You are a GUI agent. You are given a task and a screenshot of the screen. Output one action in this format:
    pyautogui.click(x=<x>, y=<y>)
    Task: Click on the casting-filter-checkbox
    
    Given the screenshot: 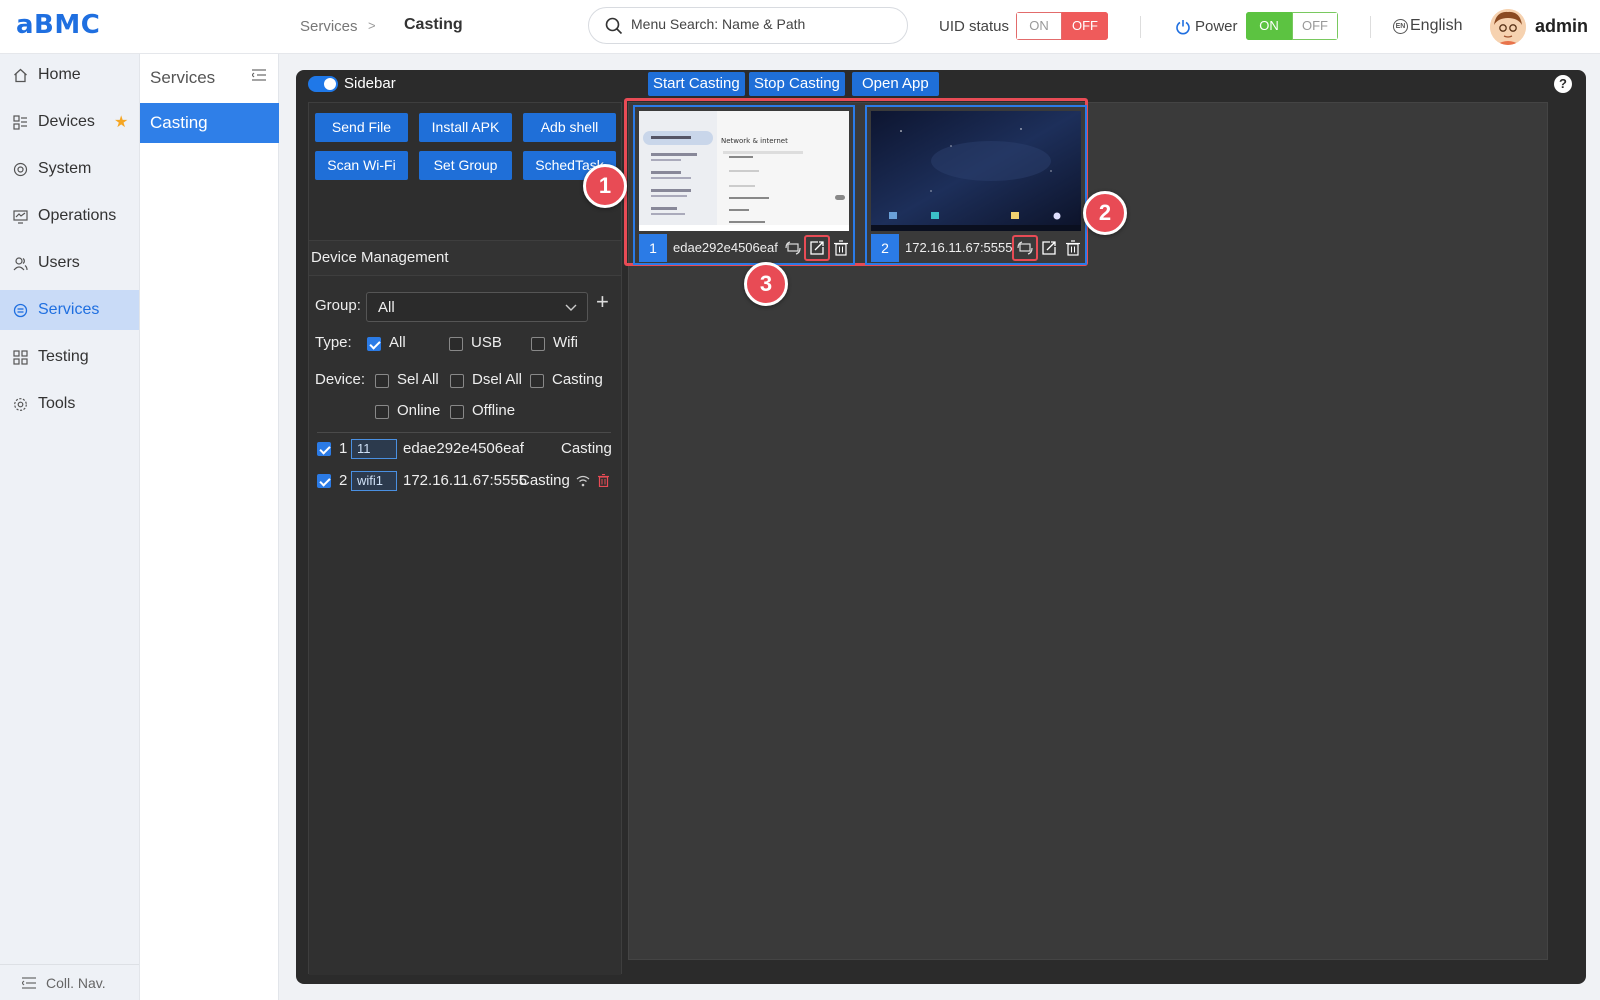 What is the action you would take?
    pyautogui.click(x=537, y=381)
    